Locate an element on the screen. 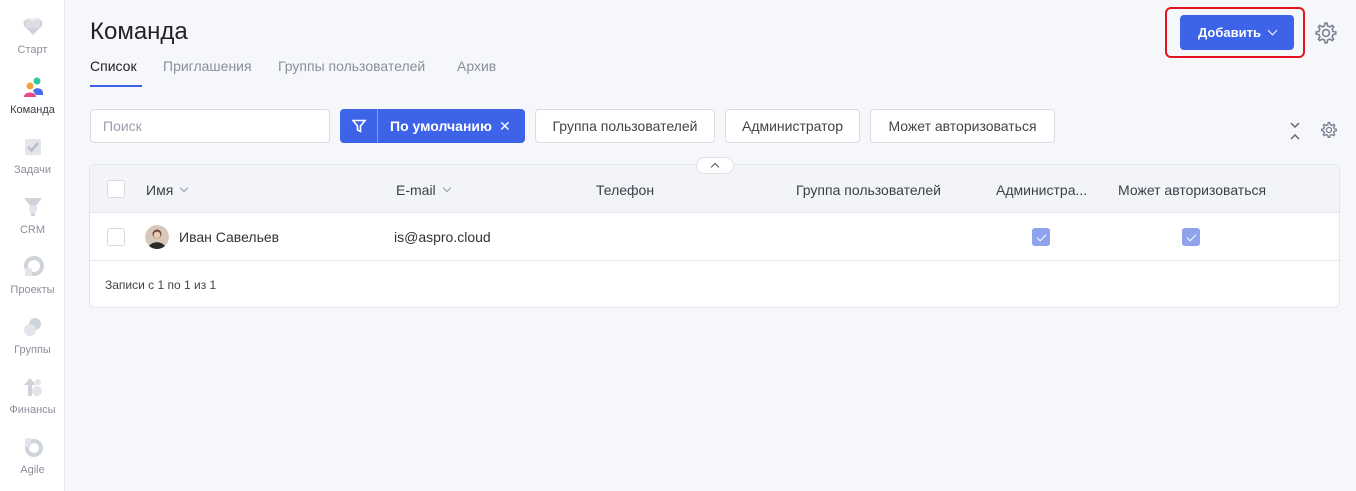  column-name-label: Имя is located at coordinates (160, 190).